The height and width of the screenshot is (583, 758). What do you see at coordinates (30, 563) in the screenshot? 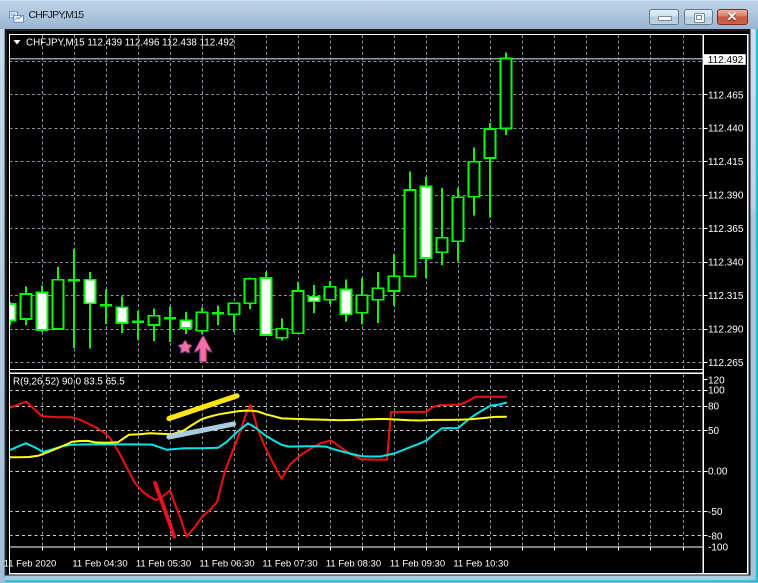
I see `svg-text: 11 Feb 2020` at bounding box center [30, 563].